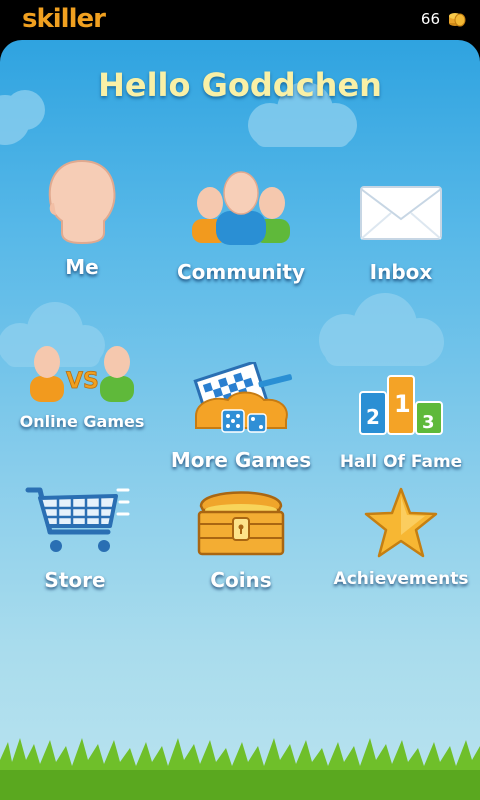 The image size is (480, 800). Describe the element at coordinates (401, 272) in the screenshot. I see `menu-label-inbox: Inbox` at that location.